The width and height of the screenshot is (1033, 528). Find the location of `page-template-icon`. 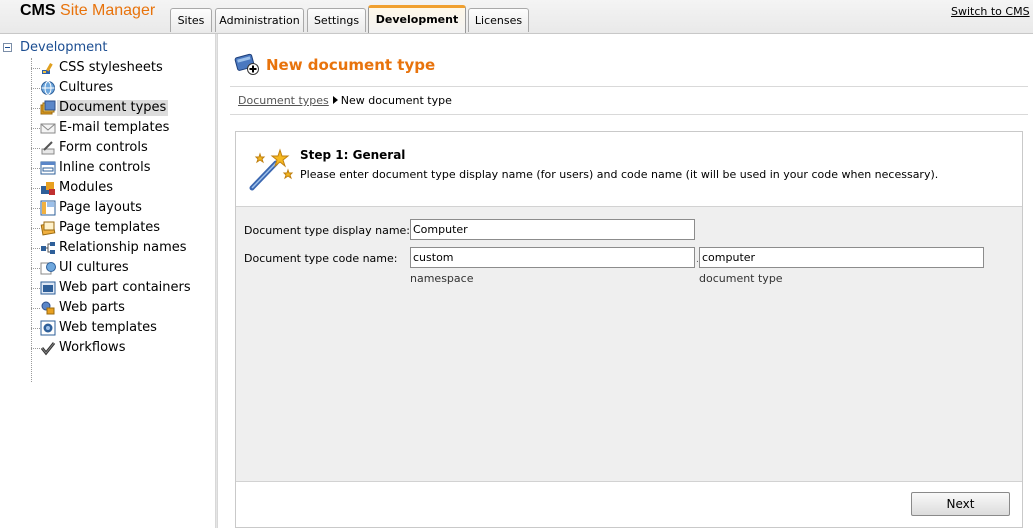

page-template-icon is located at coordinates (48, 228).